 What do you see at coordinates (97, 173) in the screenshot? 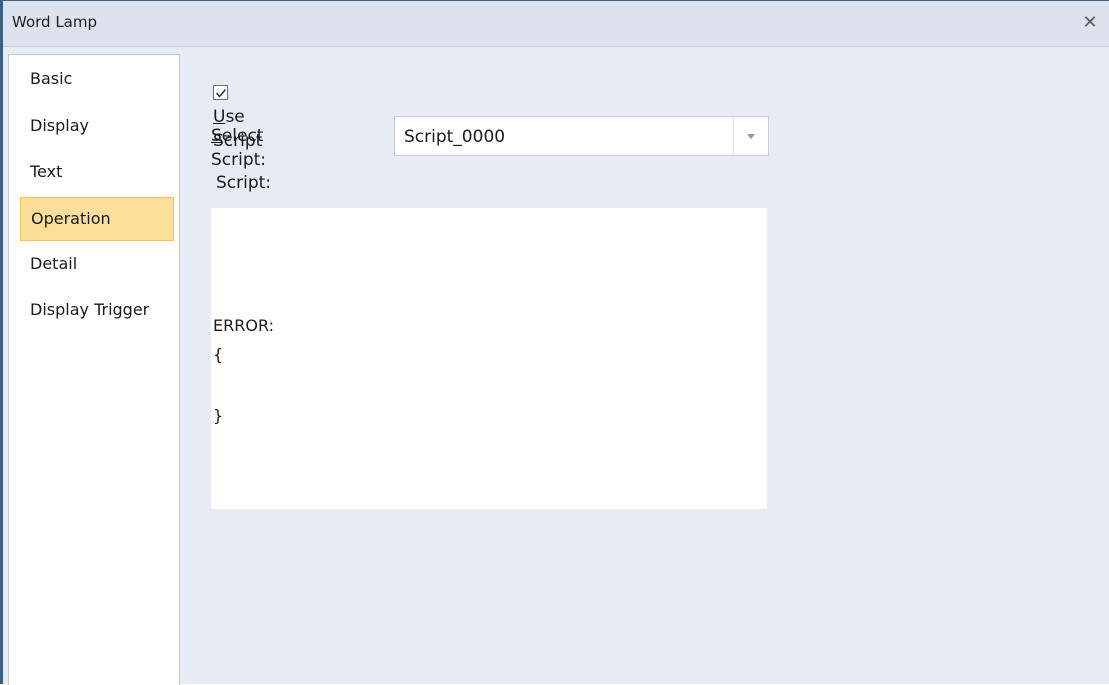
I see `sidebar-item-text: Text` at bounding box center [97, 173].